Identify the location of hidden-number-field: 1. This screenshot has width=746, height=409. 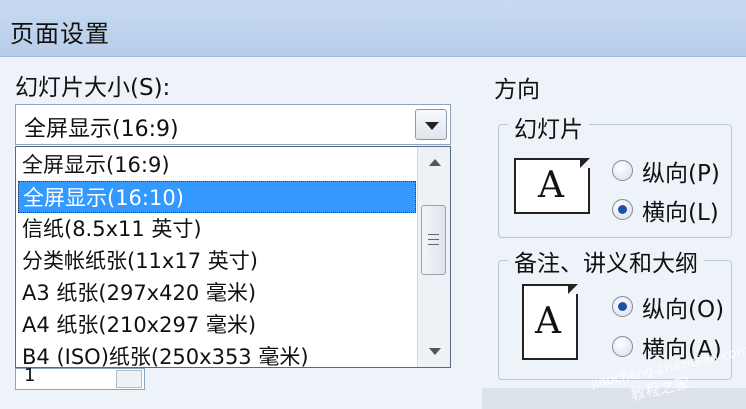
(80, 377).